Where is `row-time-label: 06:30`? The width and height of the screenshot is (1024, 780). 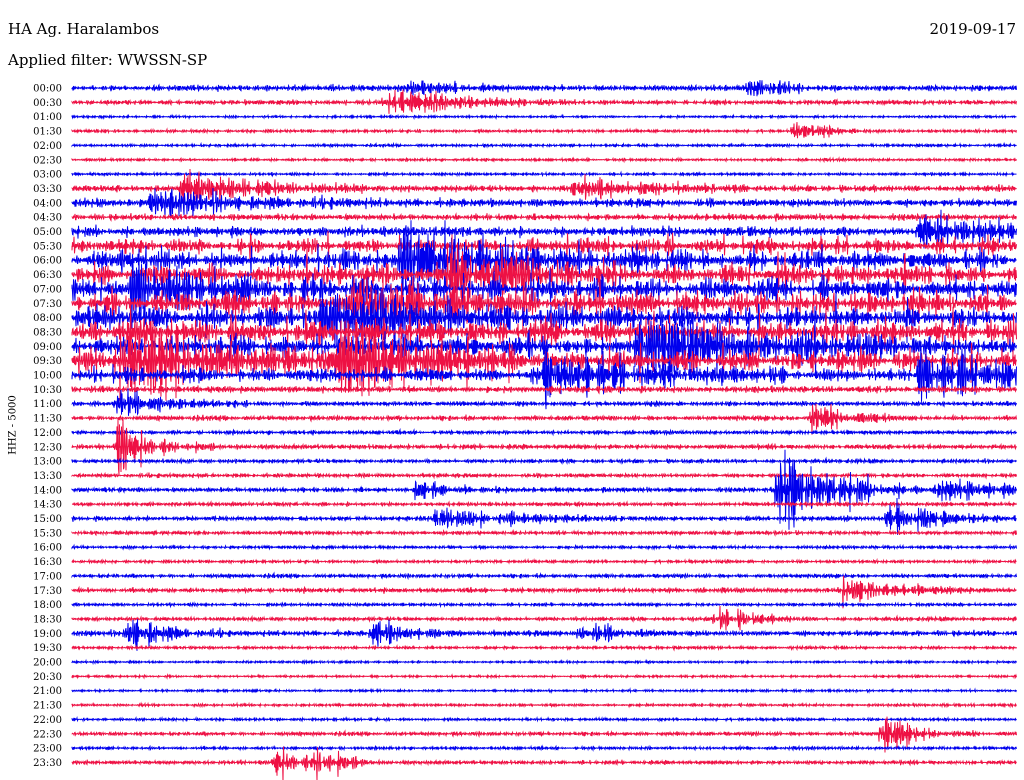 row-time-label: 06:30 is located at coordinates (47, 275).